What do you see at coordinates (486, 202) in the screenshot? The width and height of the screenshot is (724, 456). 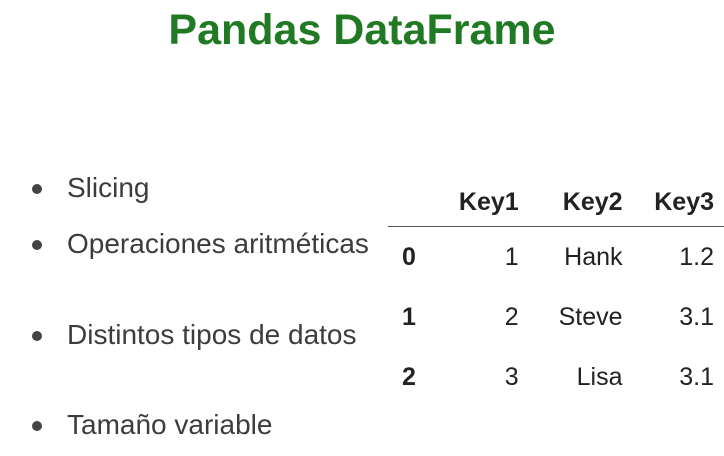 I see `header-key1: Key1` at bounding box center [486, 202].